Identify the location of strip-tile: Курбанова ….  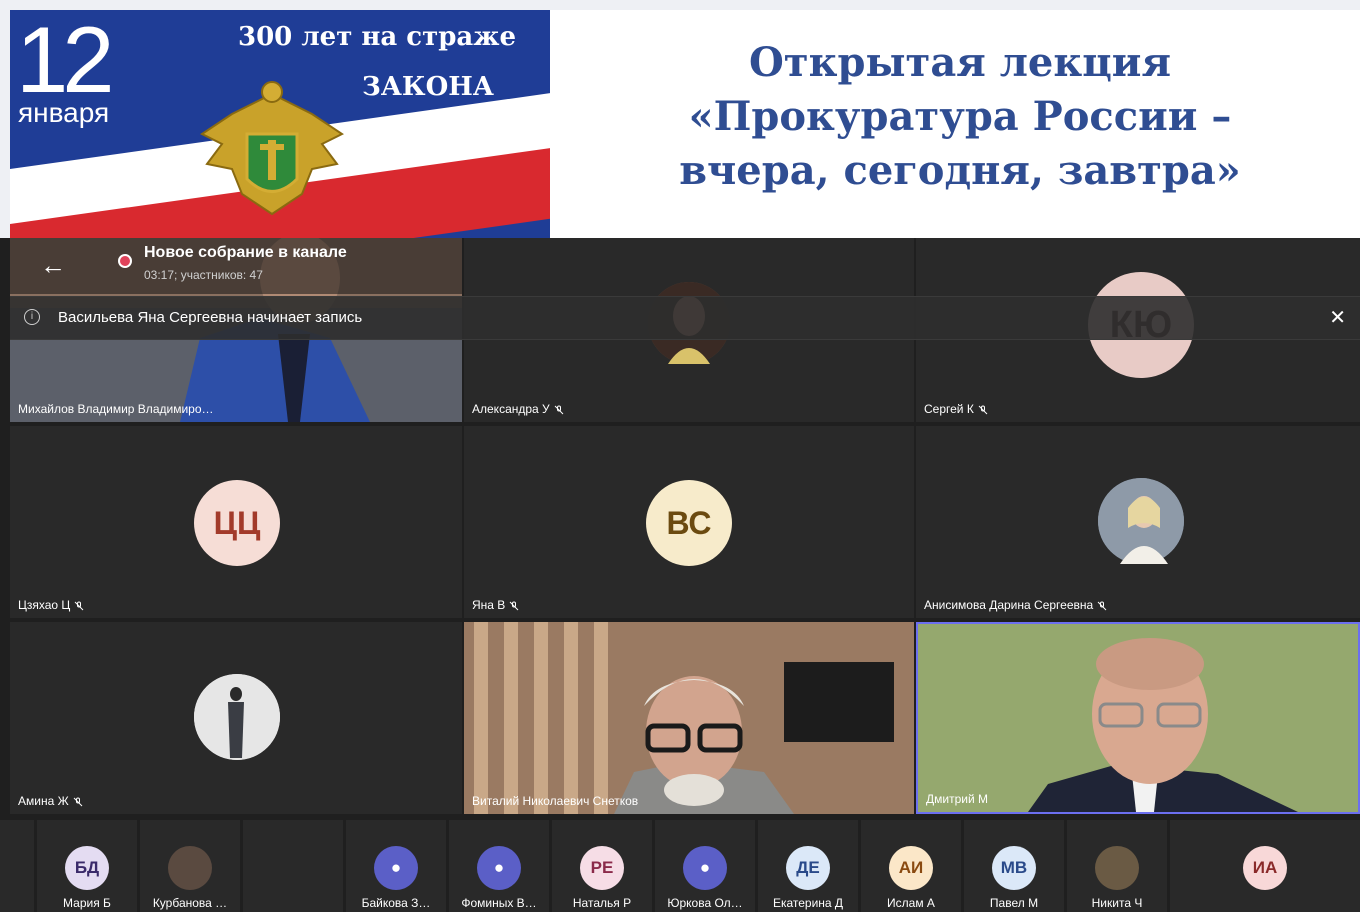
(190, 866).